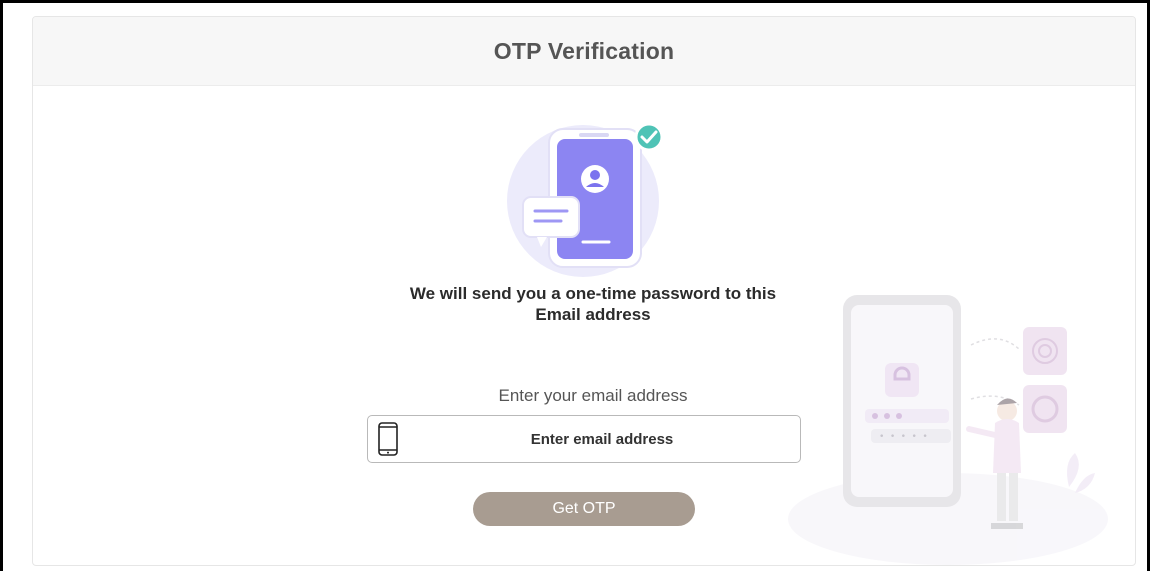 The height and width of the screenshot is (571, 1150). Describe the element at coordinates (602, 439) in the screenshot. I see `email-input` at that location.